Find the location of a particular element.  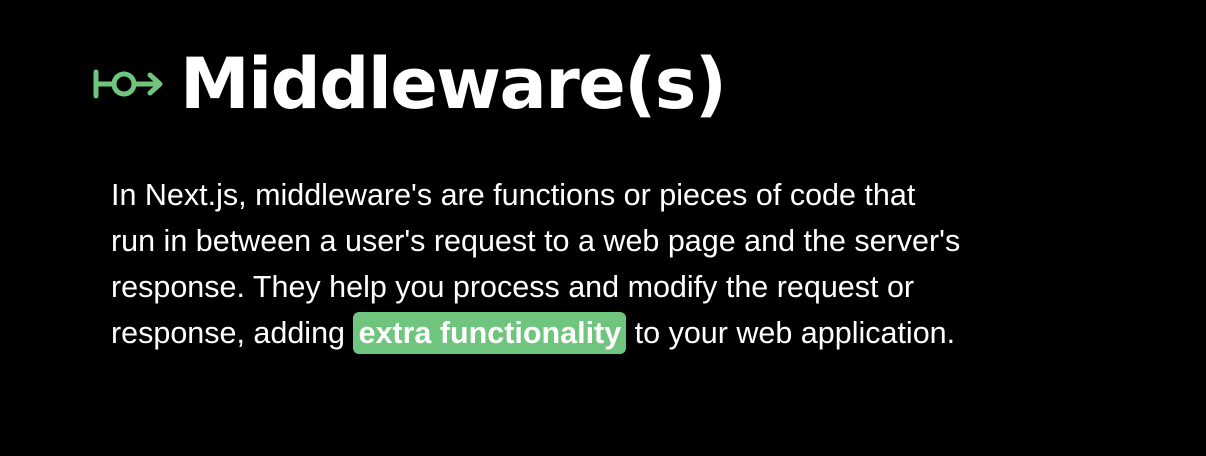

body-text-before-highlight: response, adding is located at coordinates (232, 333).